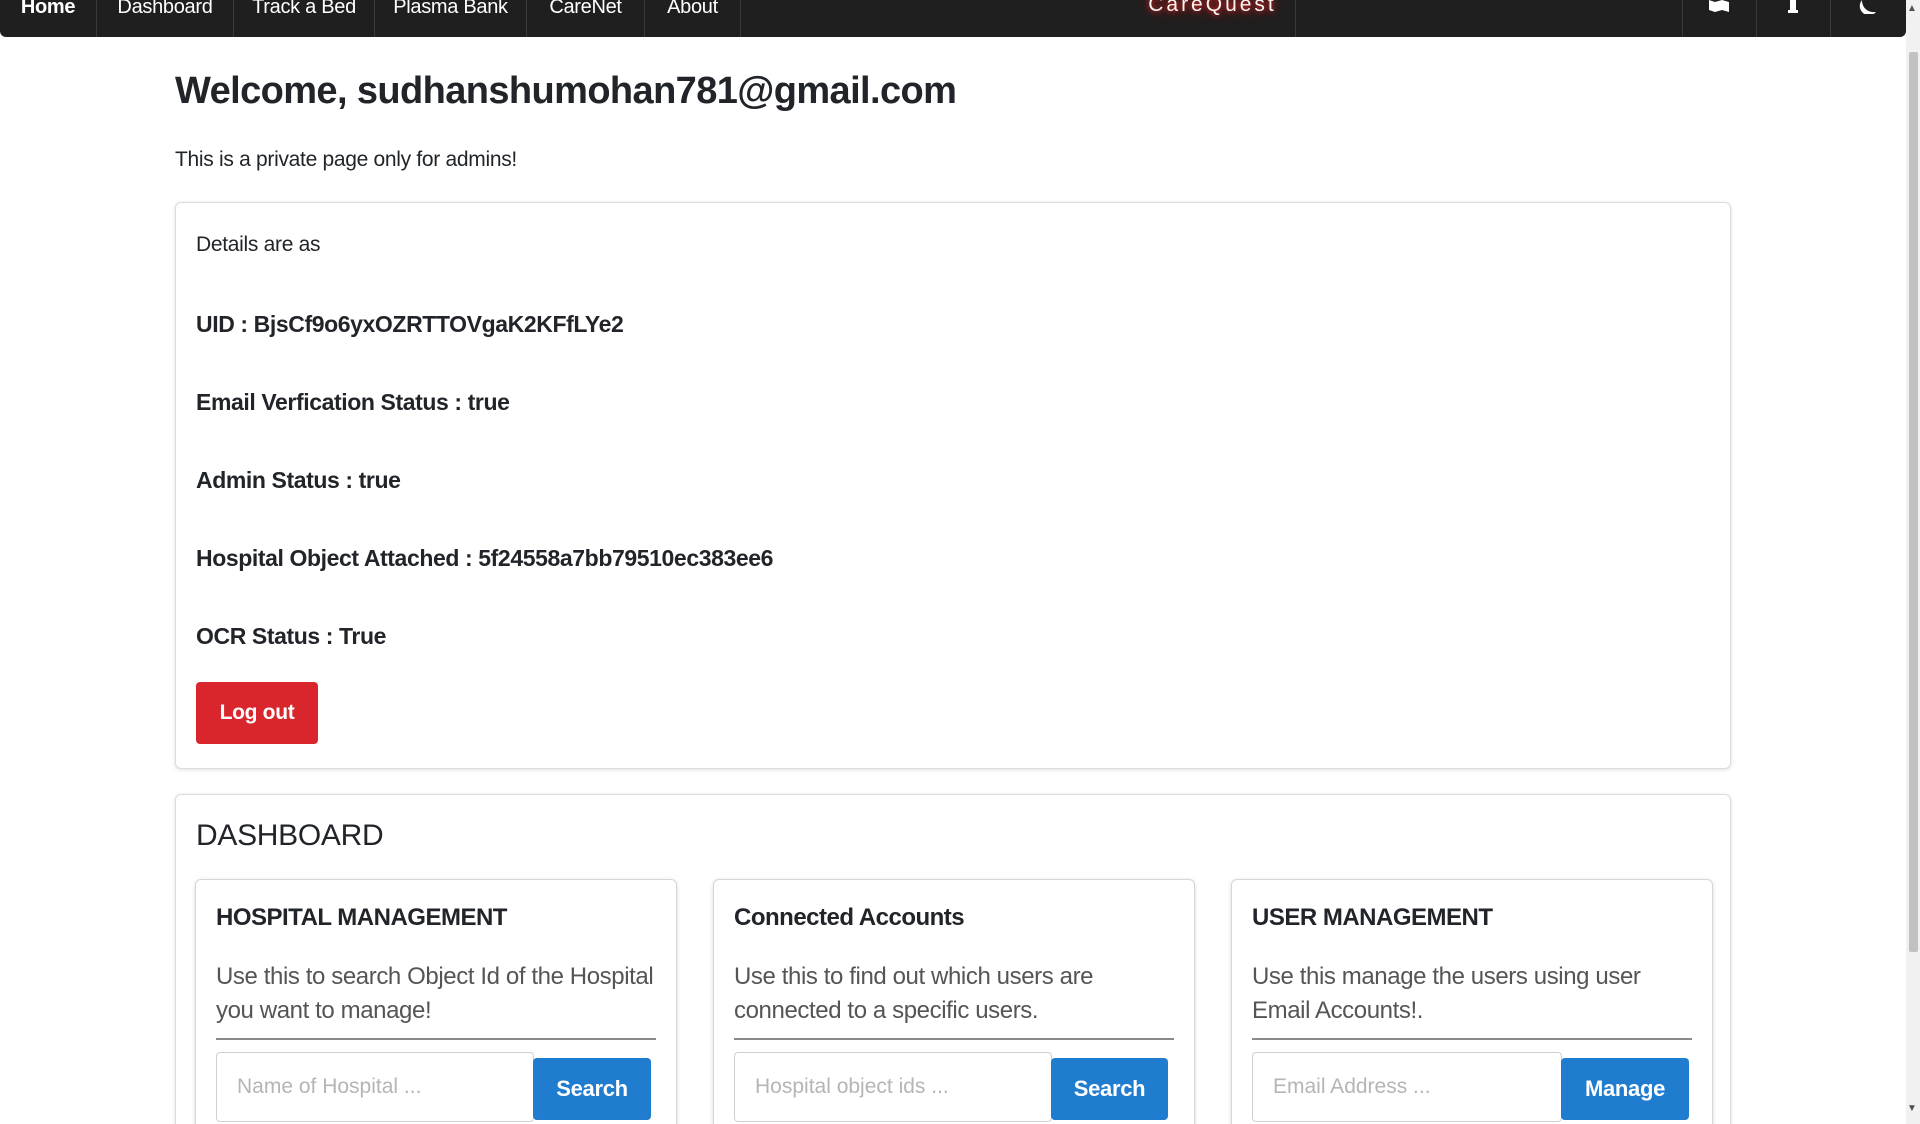 The image size is (1920, 1124). Describe the element at coordinates (165, 18) in the screenshot. I see `nav-dashboard: Dashboard` at that location.